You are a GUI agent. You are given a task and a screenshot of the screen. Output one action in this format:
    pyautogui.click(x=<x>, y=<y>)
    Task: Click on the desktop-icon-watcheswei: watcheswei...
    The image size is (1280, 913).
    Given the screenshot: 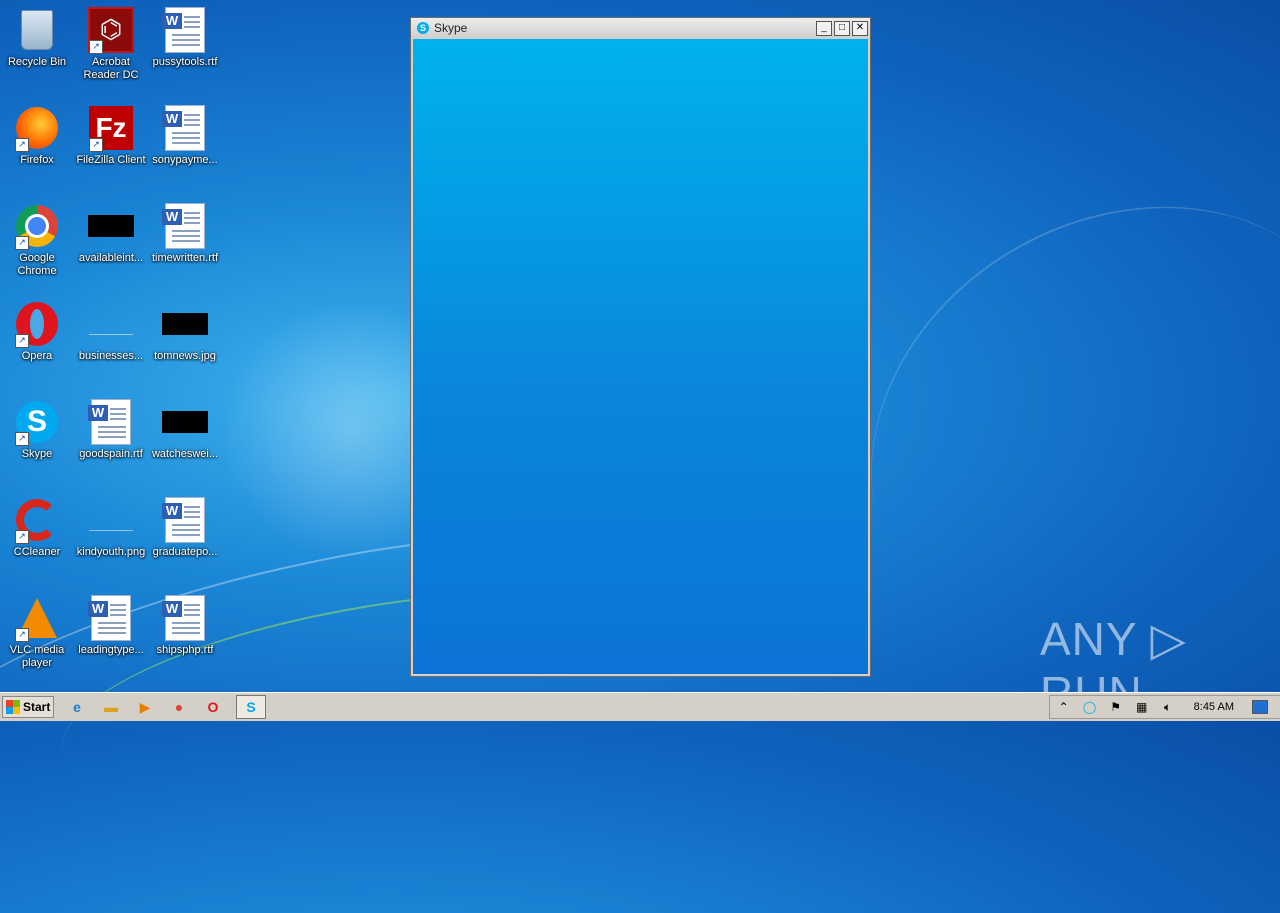 What is the action you would take?
    pyautogui.click(x=185, y=429)
    